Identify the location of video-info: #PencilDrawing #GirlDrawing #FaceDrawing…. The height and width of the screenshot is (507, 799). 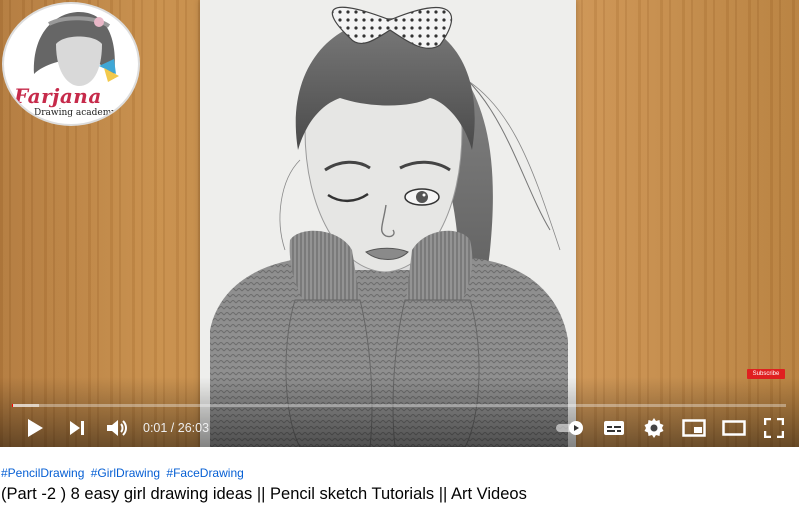
(399, 477).